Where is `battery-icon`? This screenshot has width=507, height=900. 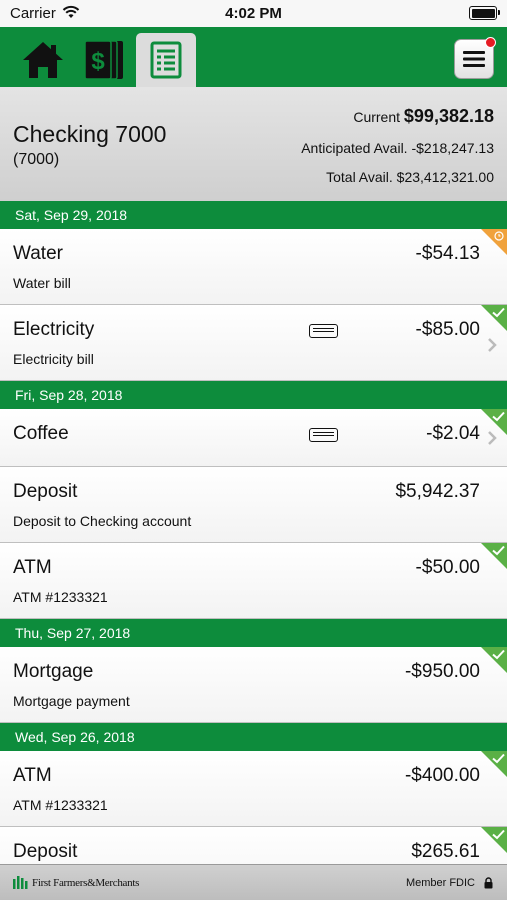
battery-icon is located at coordinates (484, 13).